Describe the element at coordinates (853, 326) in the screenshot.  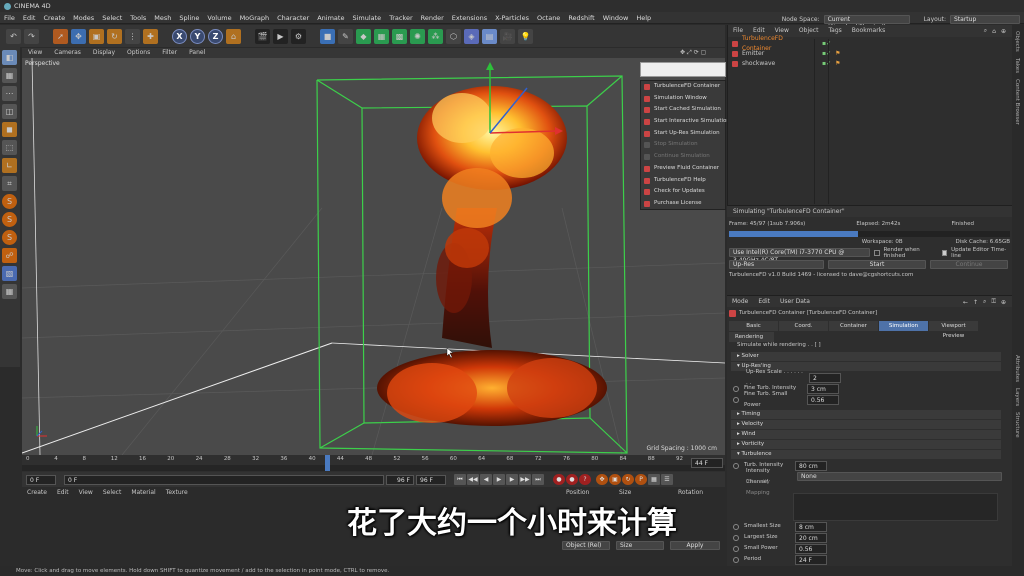
I see `tab-container: Container` at that location.